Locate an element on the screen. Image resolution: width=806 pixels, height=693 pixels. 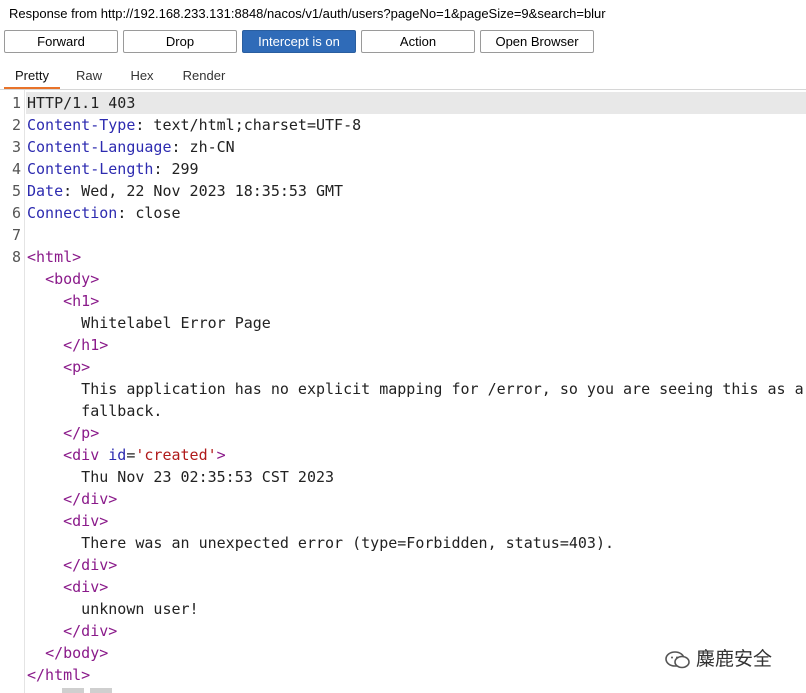
code-token: Content-Type is located at coordinates (81, 125).